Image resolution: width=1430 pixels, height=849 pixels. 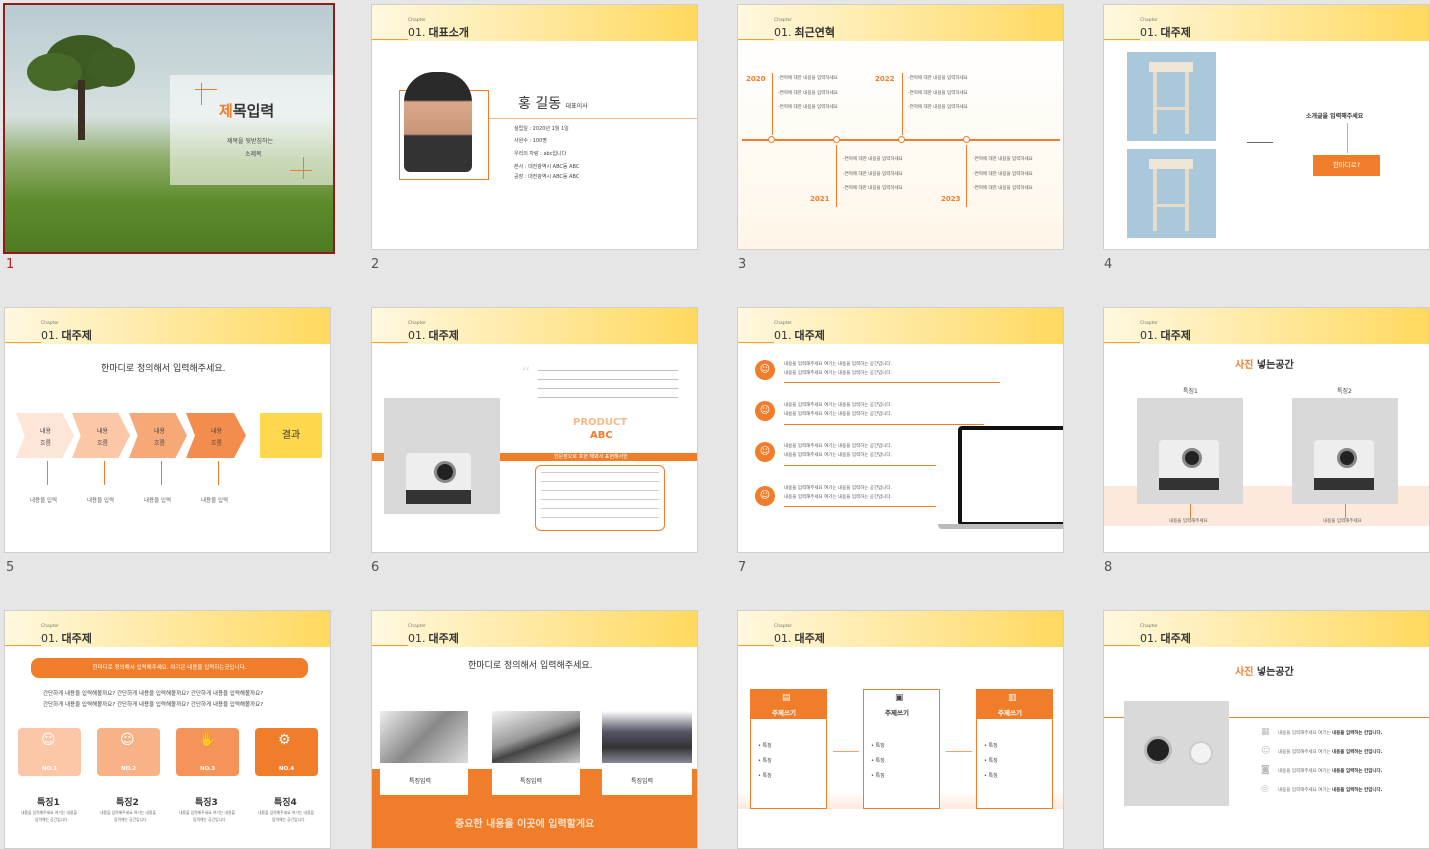 I want to click on slide-number: 3, so click(x=742, y=264).